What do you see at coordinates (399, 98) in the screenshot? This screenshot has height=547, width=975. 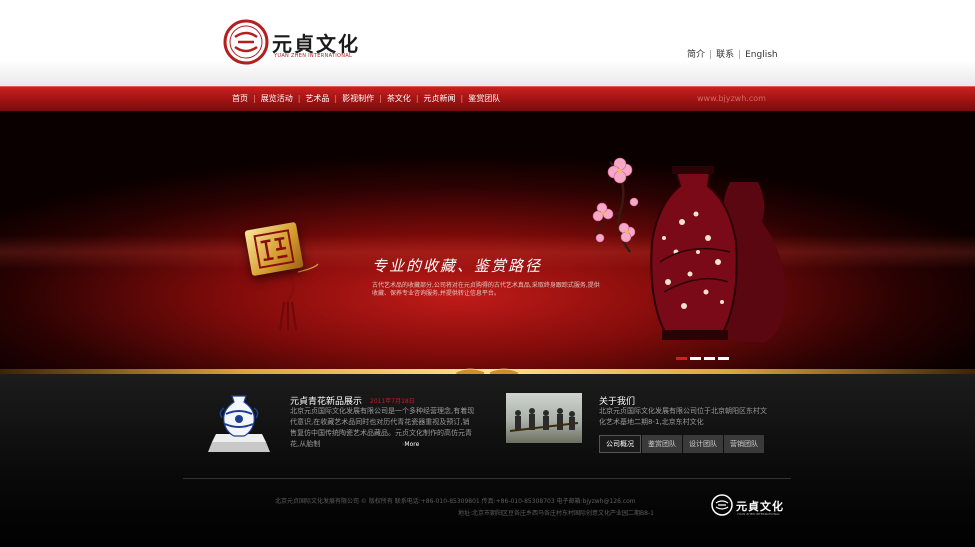 I see `nav-item-tea: 茶文化` at bounding box center [399, 98].